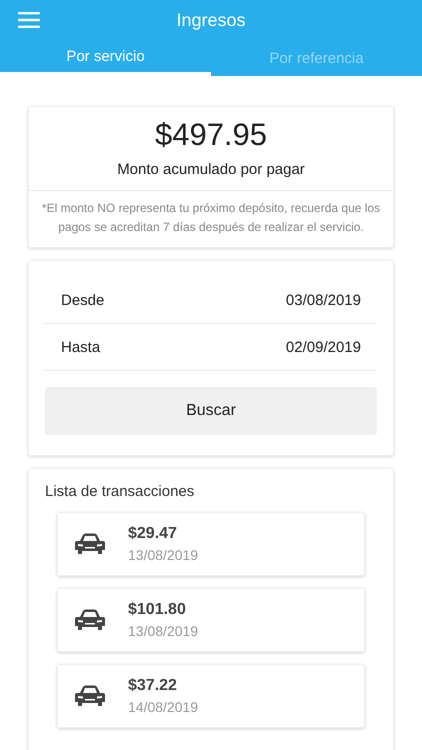 Image resolution: width=422 pixels, height=750 pixels. Describe the element at coordinates (29, 20) in the screenshot. I see `menu-icon` at that location.